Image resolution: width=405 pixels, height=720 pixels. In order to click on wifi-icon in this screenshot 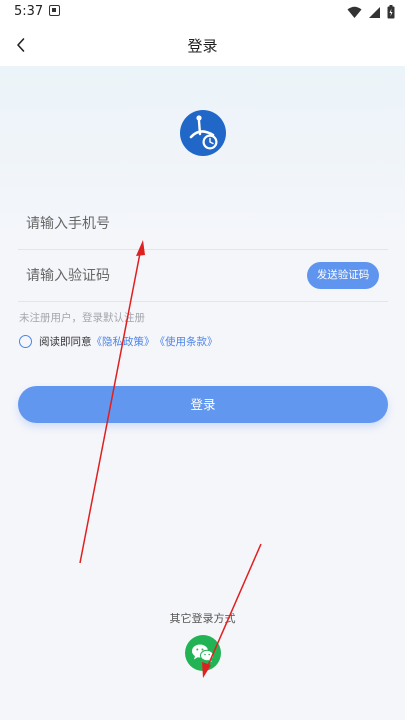, I will do `click(354, 12)`.